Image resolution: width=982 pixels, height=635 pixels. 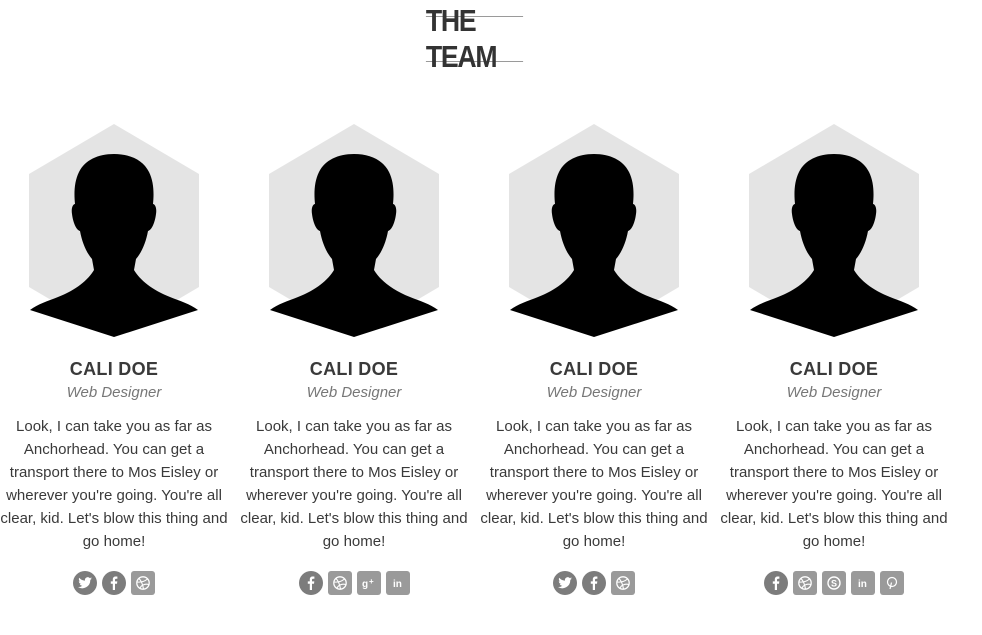 I want to click on svg-text: S, so click(x=834, y=584).